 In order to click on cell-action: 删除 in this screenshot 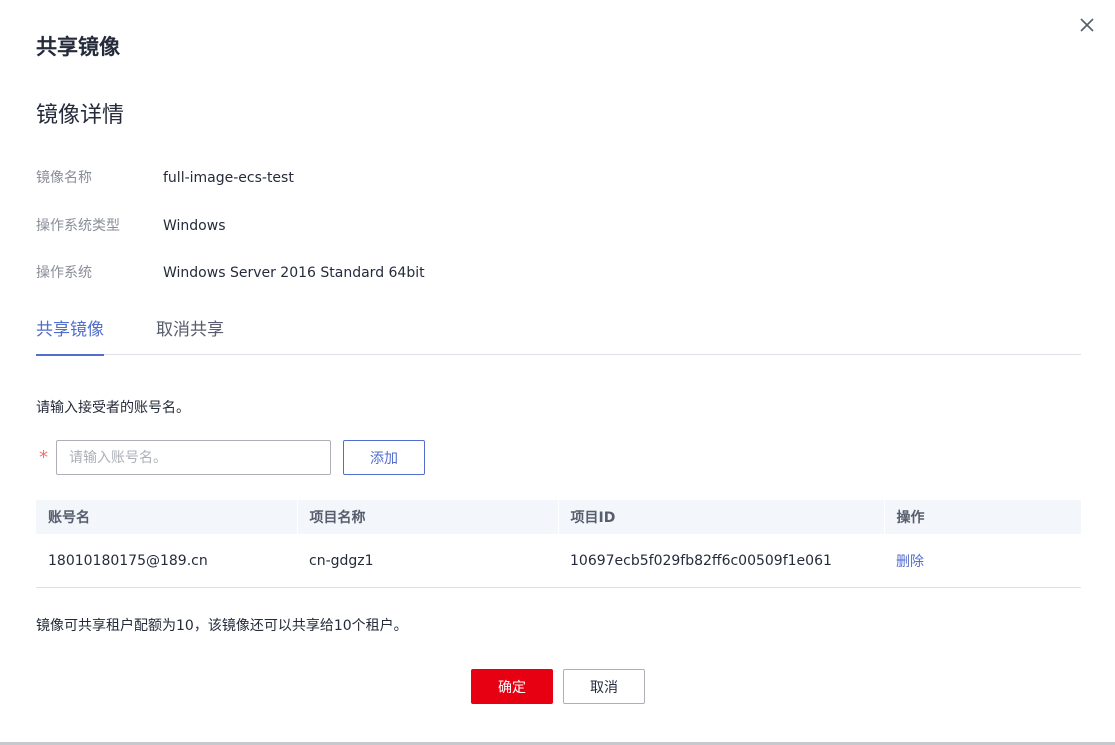, I will do `click(982, 561)`.